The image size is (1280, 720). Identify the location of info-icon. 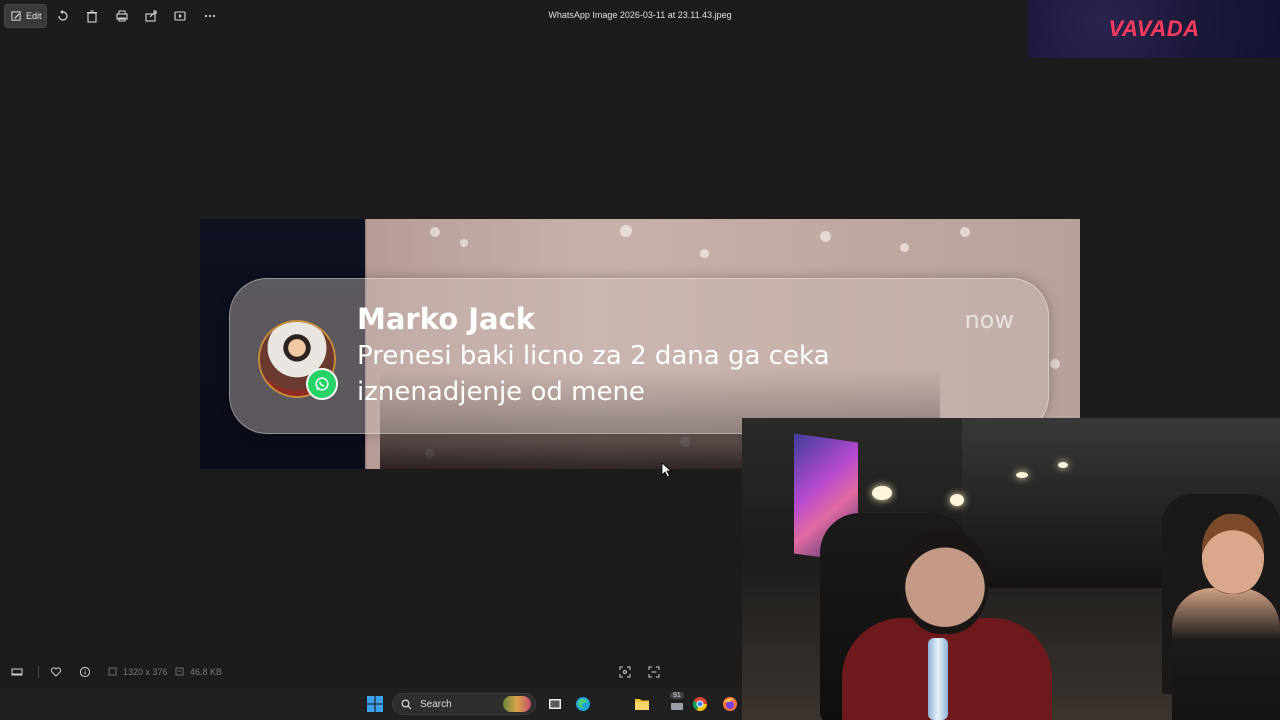
(85, 672).